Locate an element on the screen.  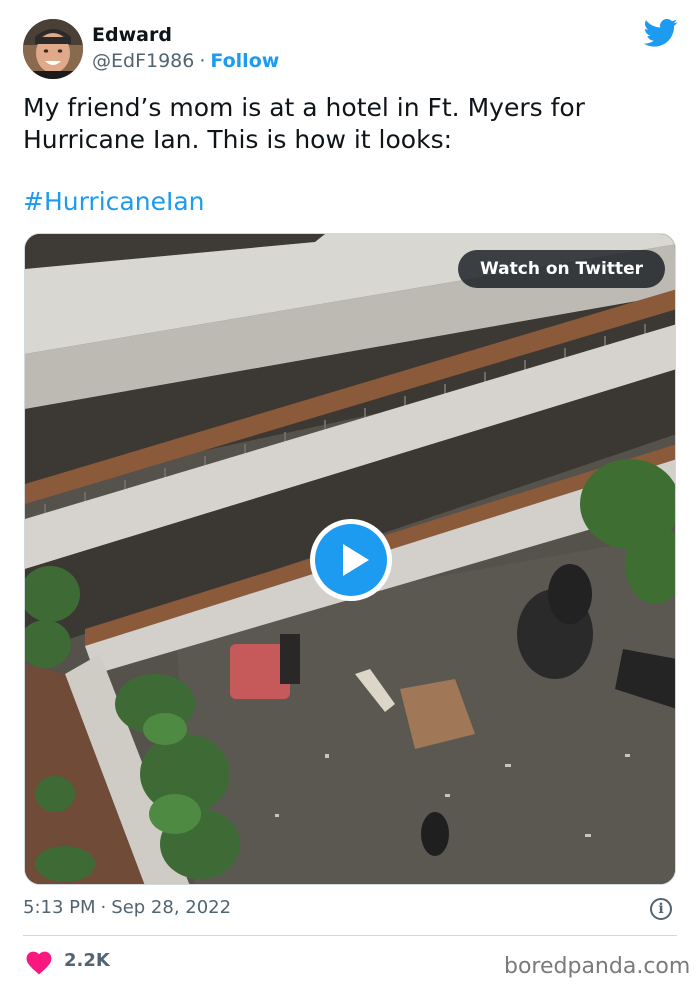
play-triangle is located at coordinates (356, 560).